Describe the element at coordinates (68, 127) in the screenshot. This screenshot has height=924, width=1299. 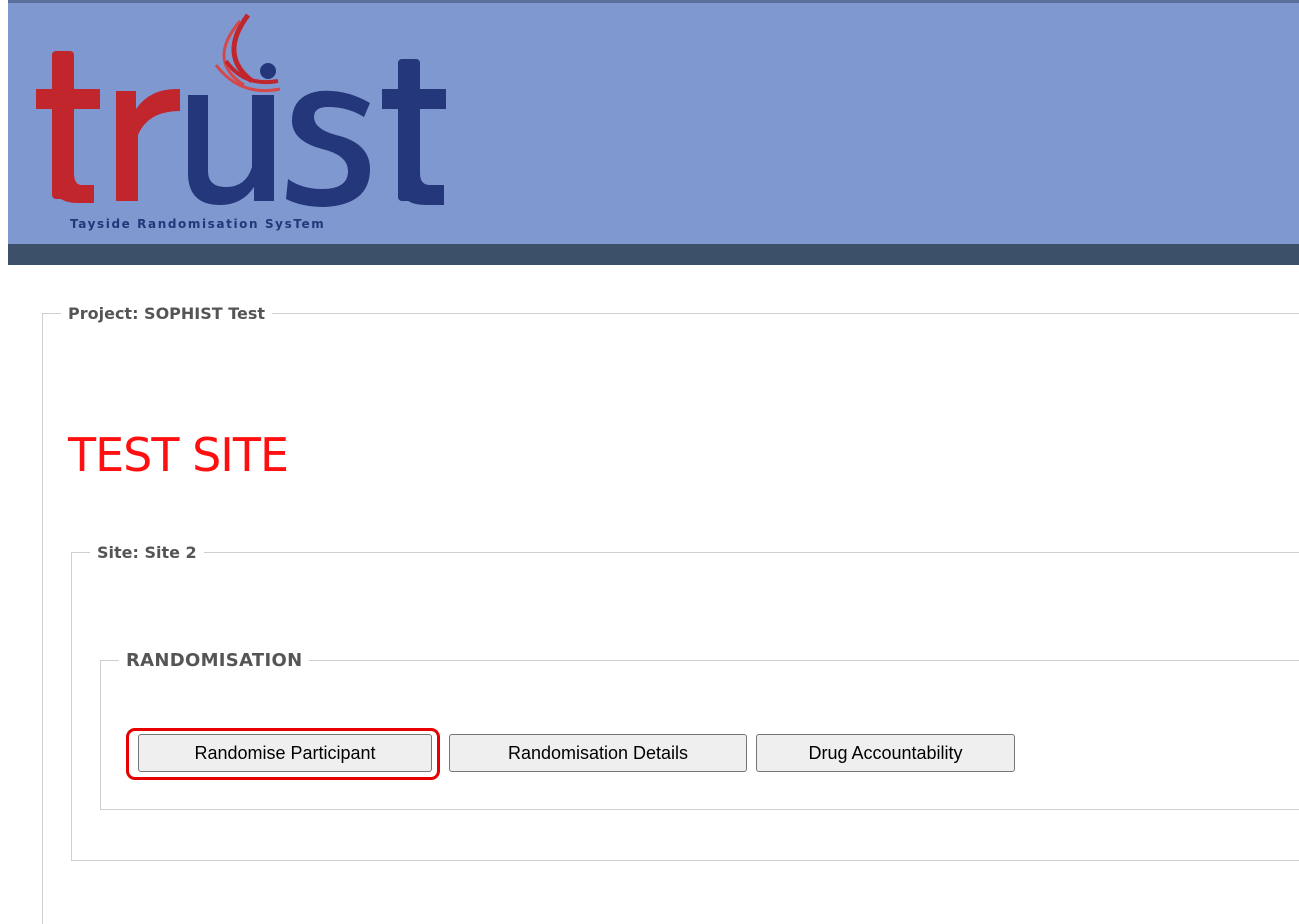
I see `logo-letter-t` at that location.